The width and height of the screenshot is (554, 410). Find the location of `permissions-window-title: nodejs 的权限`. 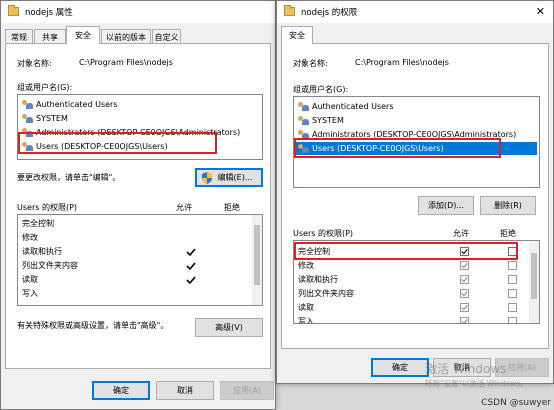

permissions-window-title: nodejs 的权限 is located at coordinates (329, 13).